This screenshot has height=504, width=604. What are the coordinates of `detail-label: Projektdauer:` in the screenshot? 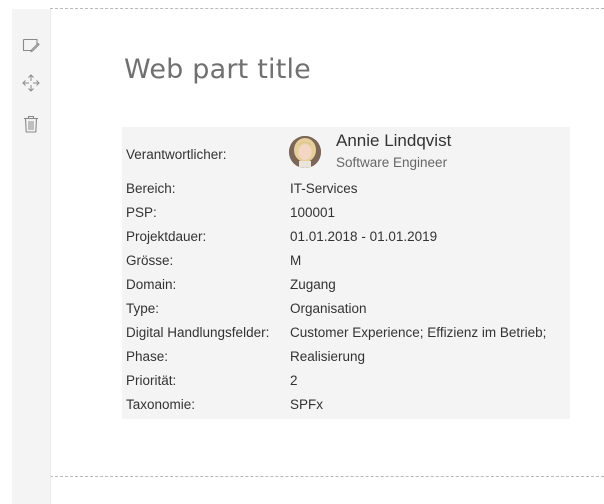 It's located at (166, 236).